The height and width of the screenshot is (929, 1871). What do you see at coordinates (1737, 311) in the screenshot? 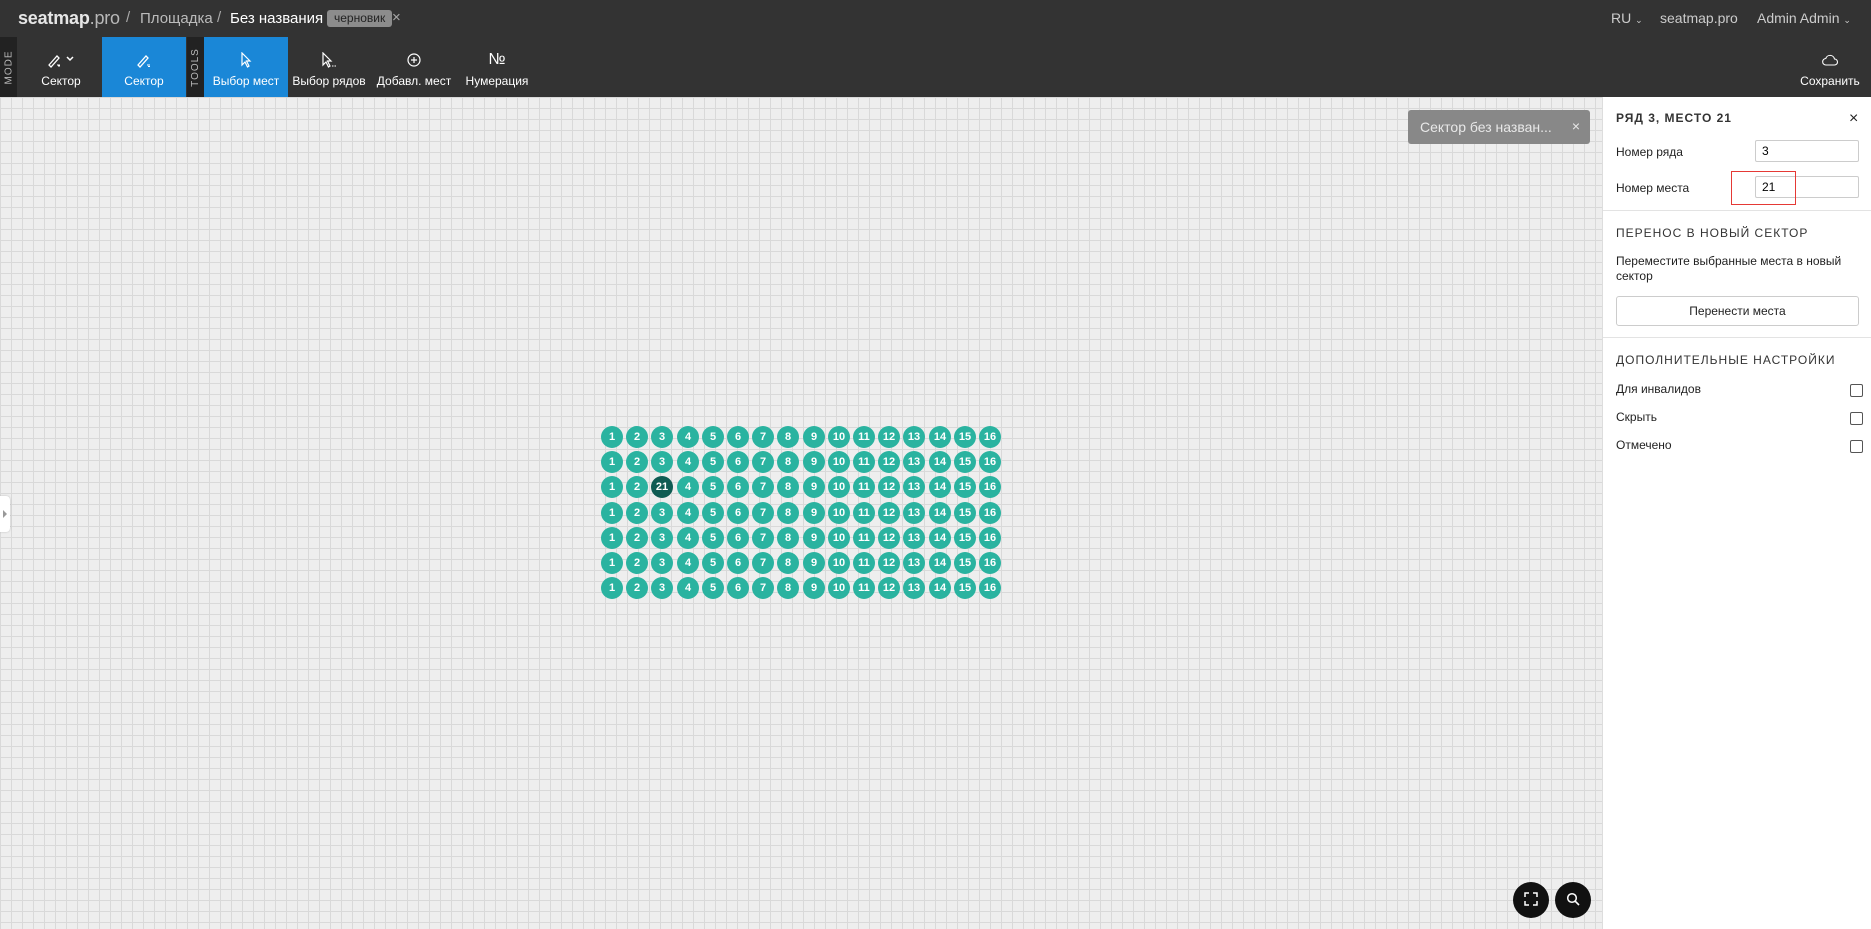
I see `move-seats-button: Перенести места` at bounding box center [1737, 311].